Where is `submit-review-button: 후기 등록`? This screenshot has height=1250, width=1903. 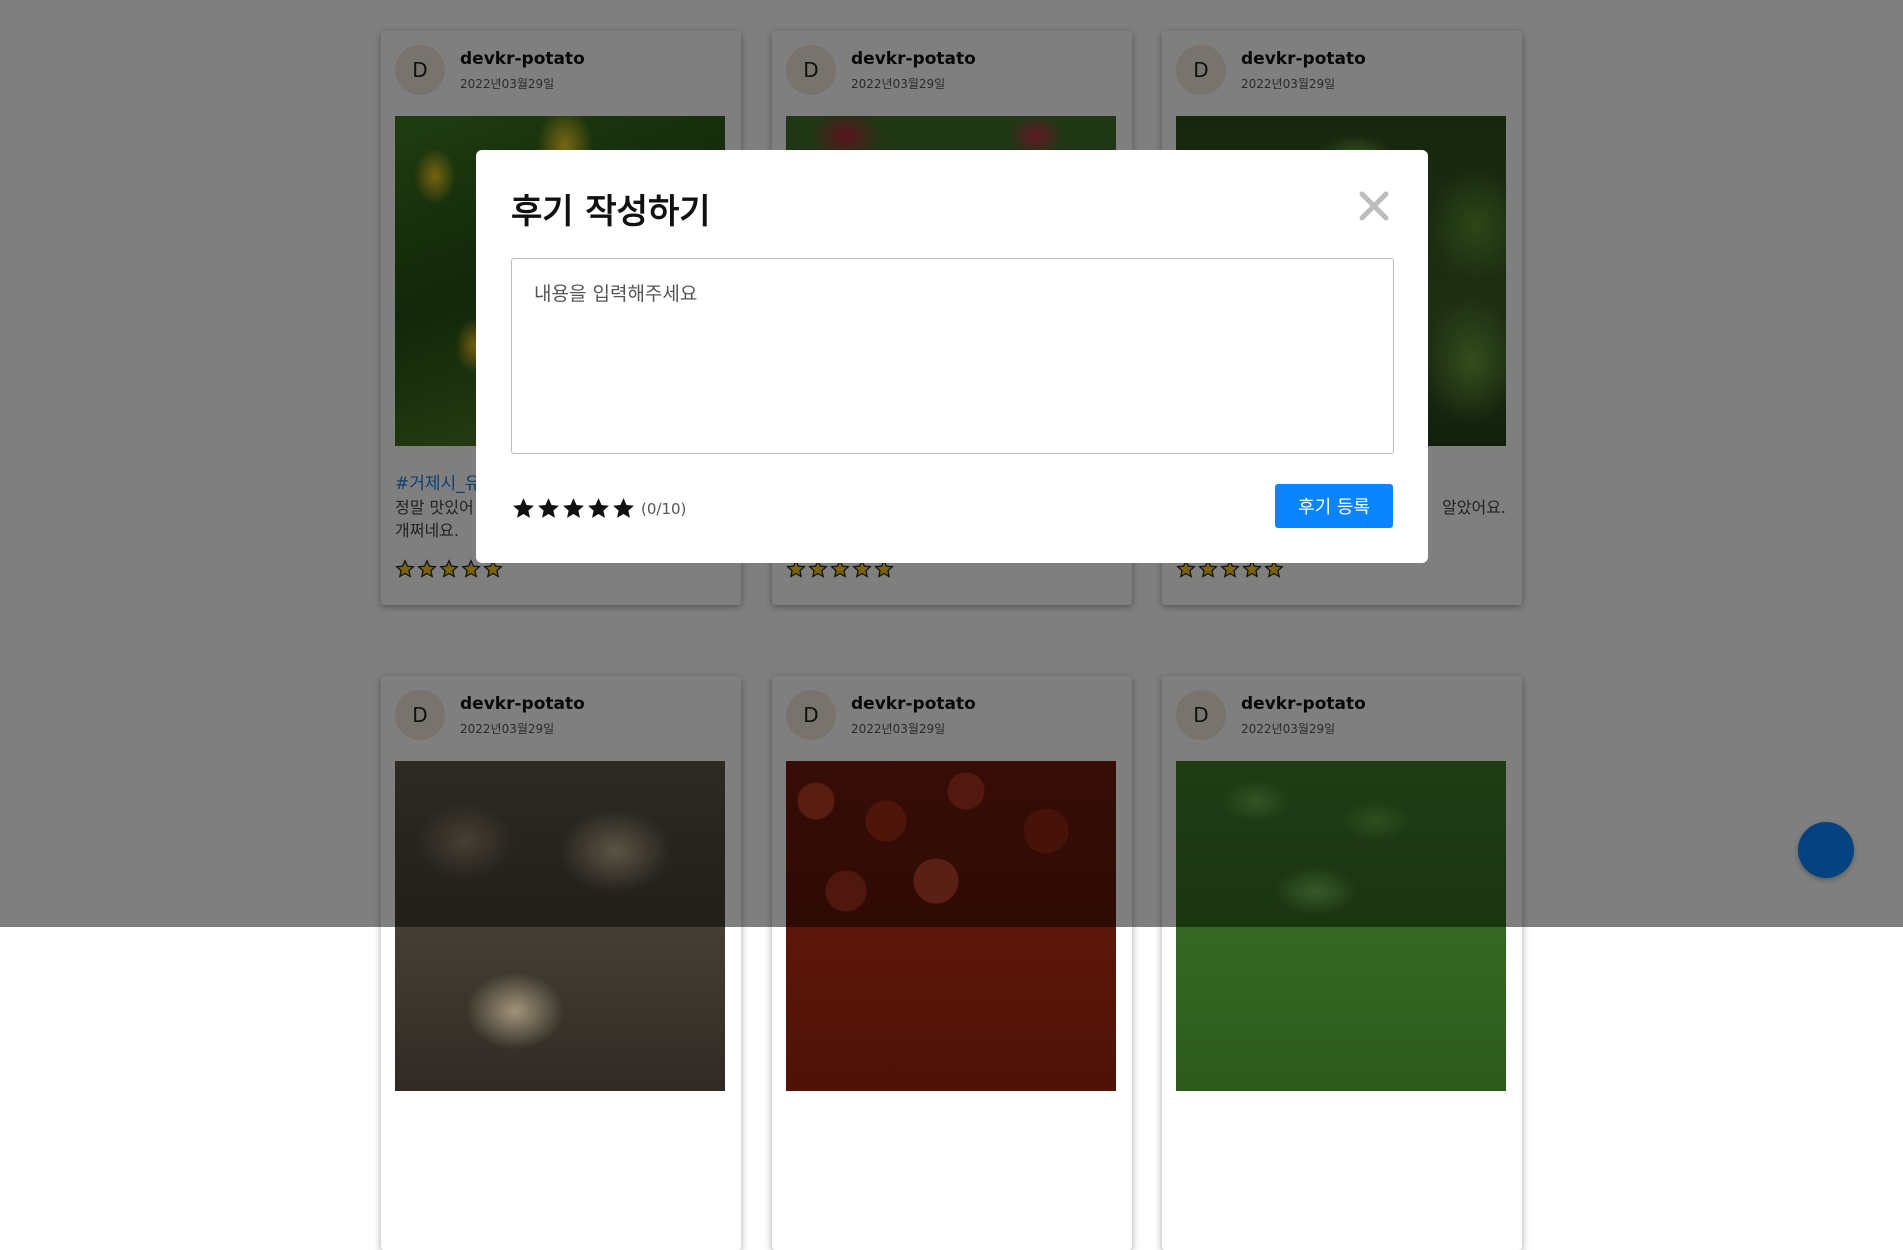 submit-review-button: 후기 등록 is located at coordinates (1334, 506).